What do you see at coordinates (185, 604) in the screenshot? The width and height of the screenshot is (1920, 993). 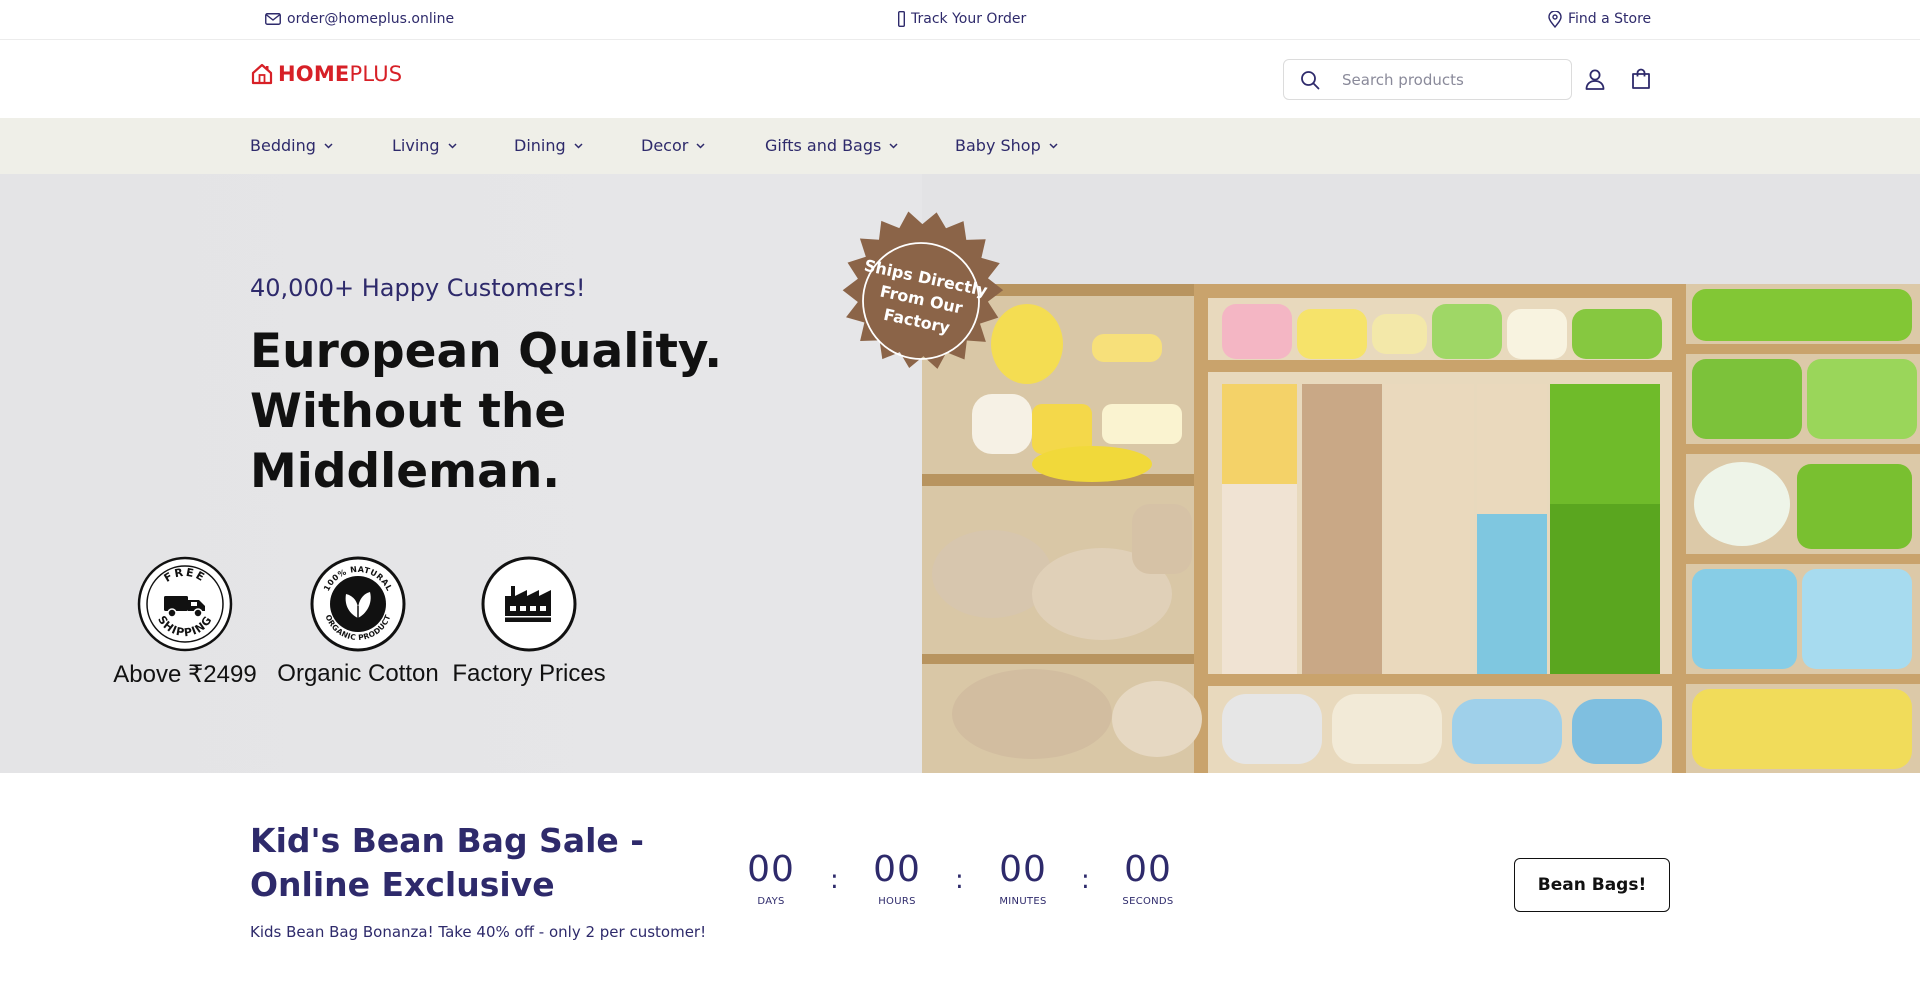 I see `free-shipping-icon: FREE SHIPPING` at bounding box center [185, 604].